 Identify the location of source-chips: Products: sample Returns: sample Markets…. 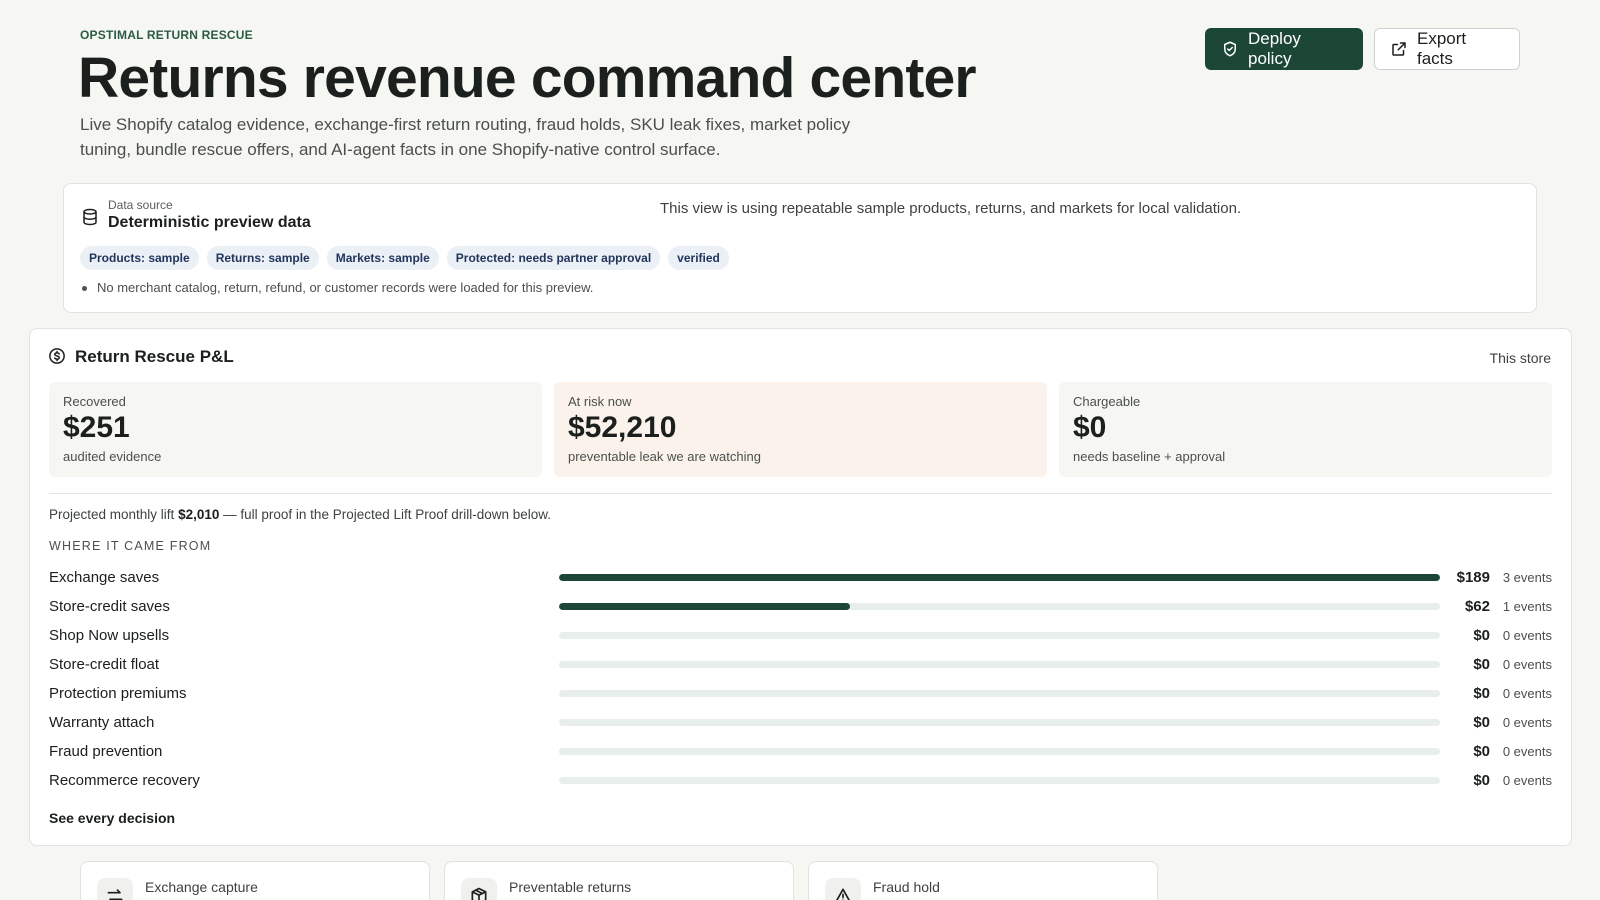
(404, 258).